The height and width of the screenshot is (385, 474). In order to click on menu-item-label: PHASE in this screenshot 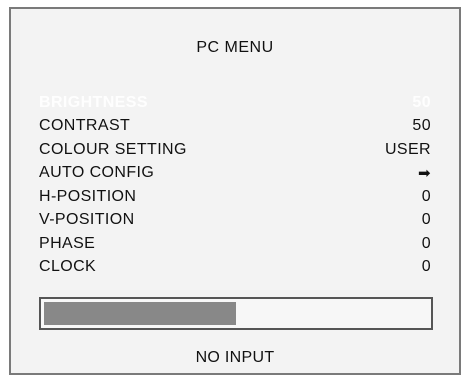, I will do `click(67, 243)`.